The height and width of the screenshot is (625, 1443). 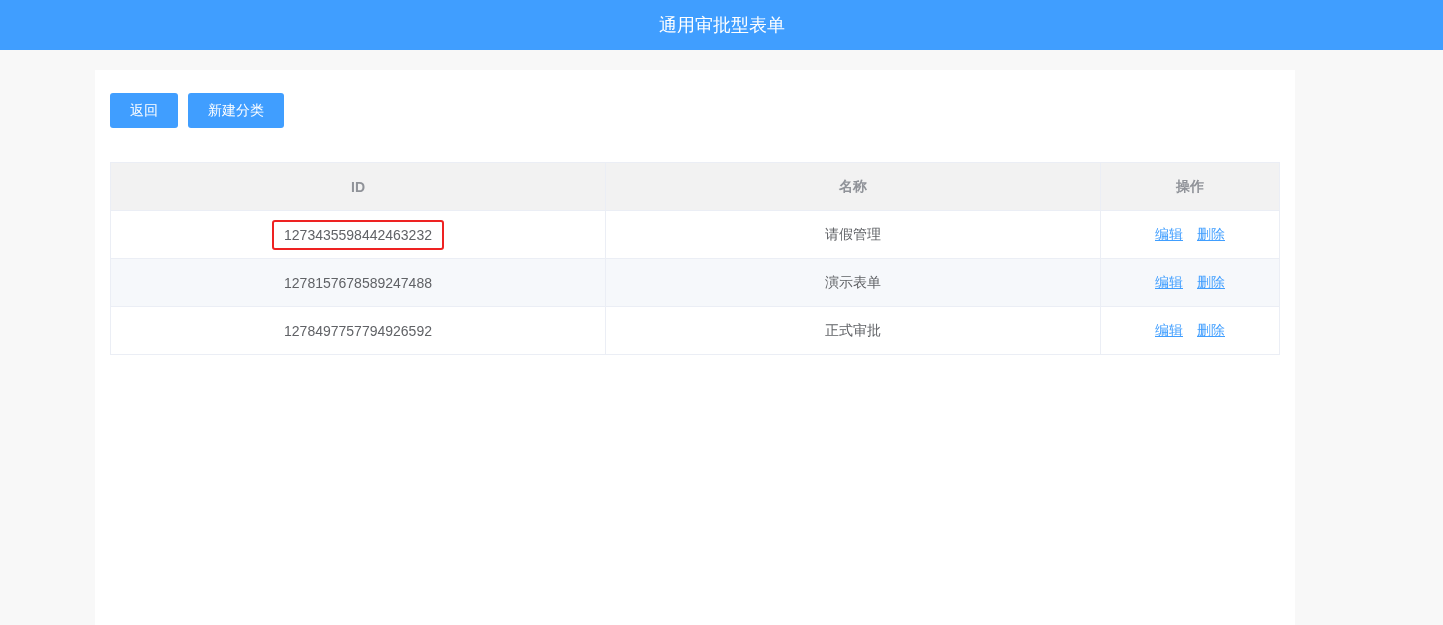 What do you see at coordinates (853, 329) in the screenshot?
I see `table-cell: 正式审批` at bounding box center [853, 329].